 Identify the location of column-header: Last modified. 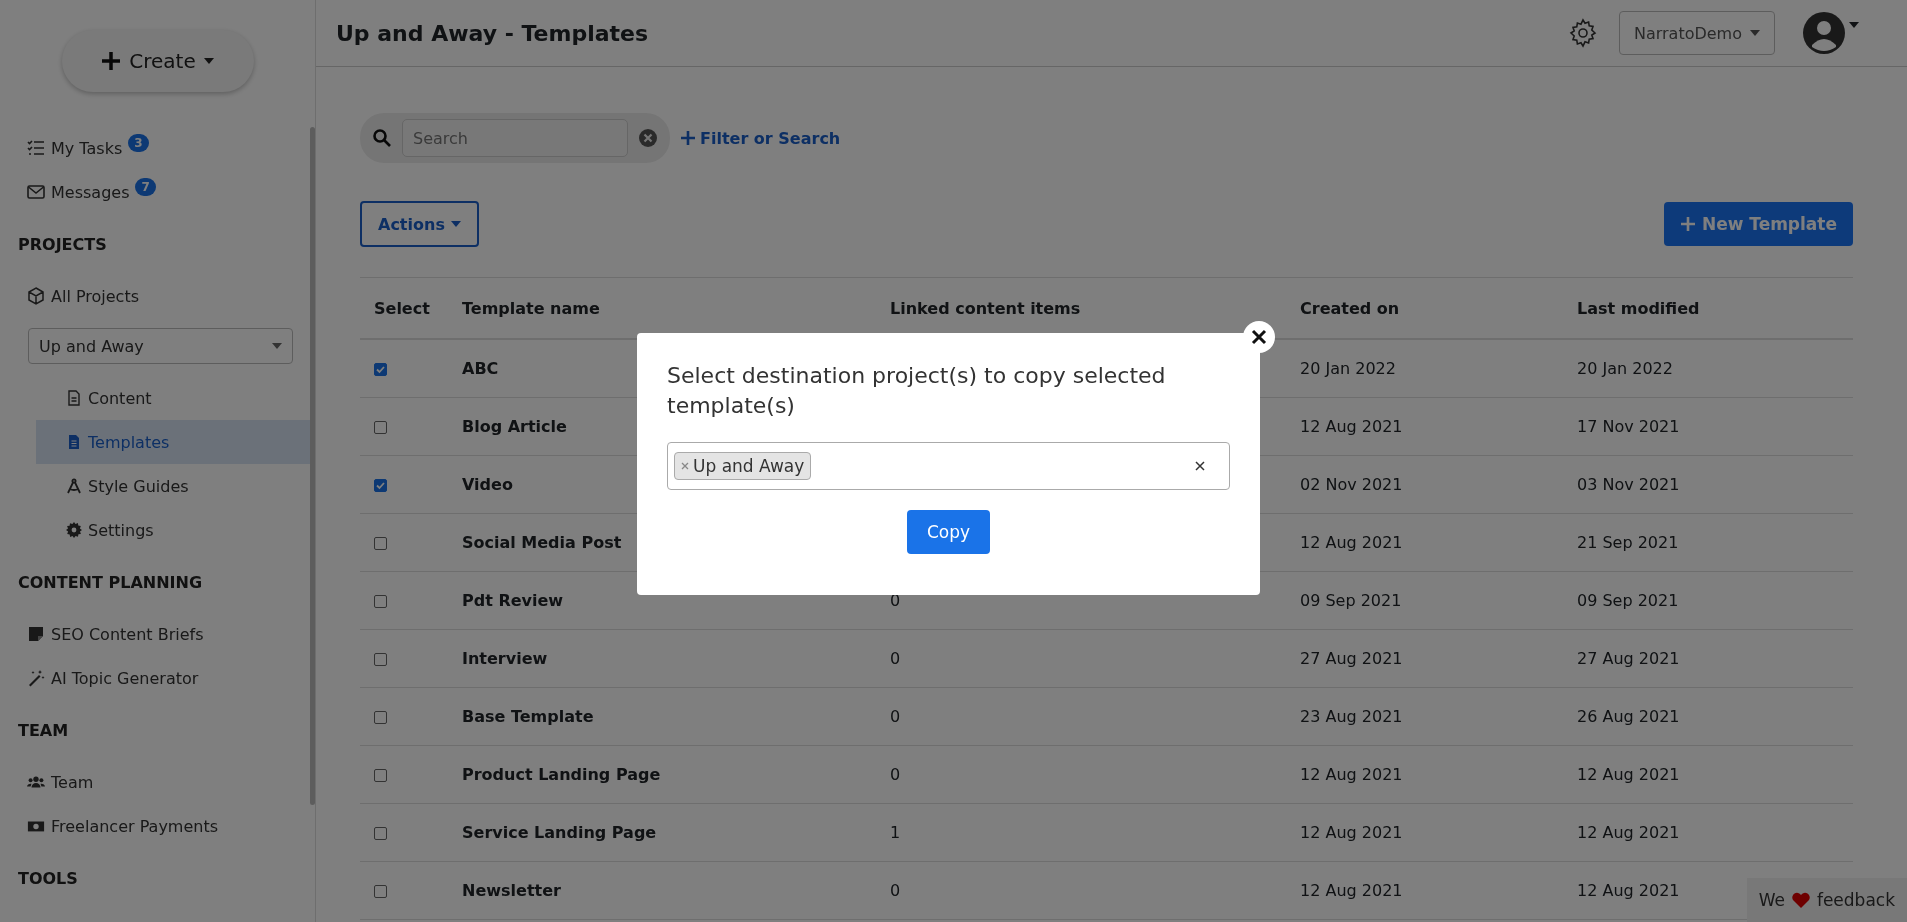
(1708, 308).